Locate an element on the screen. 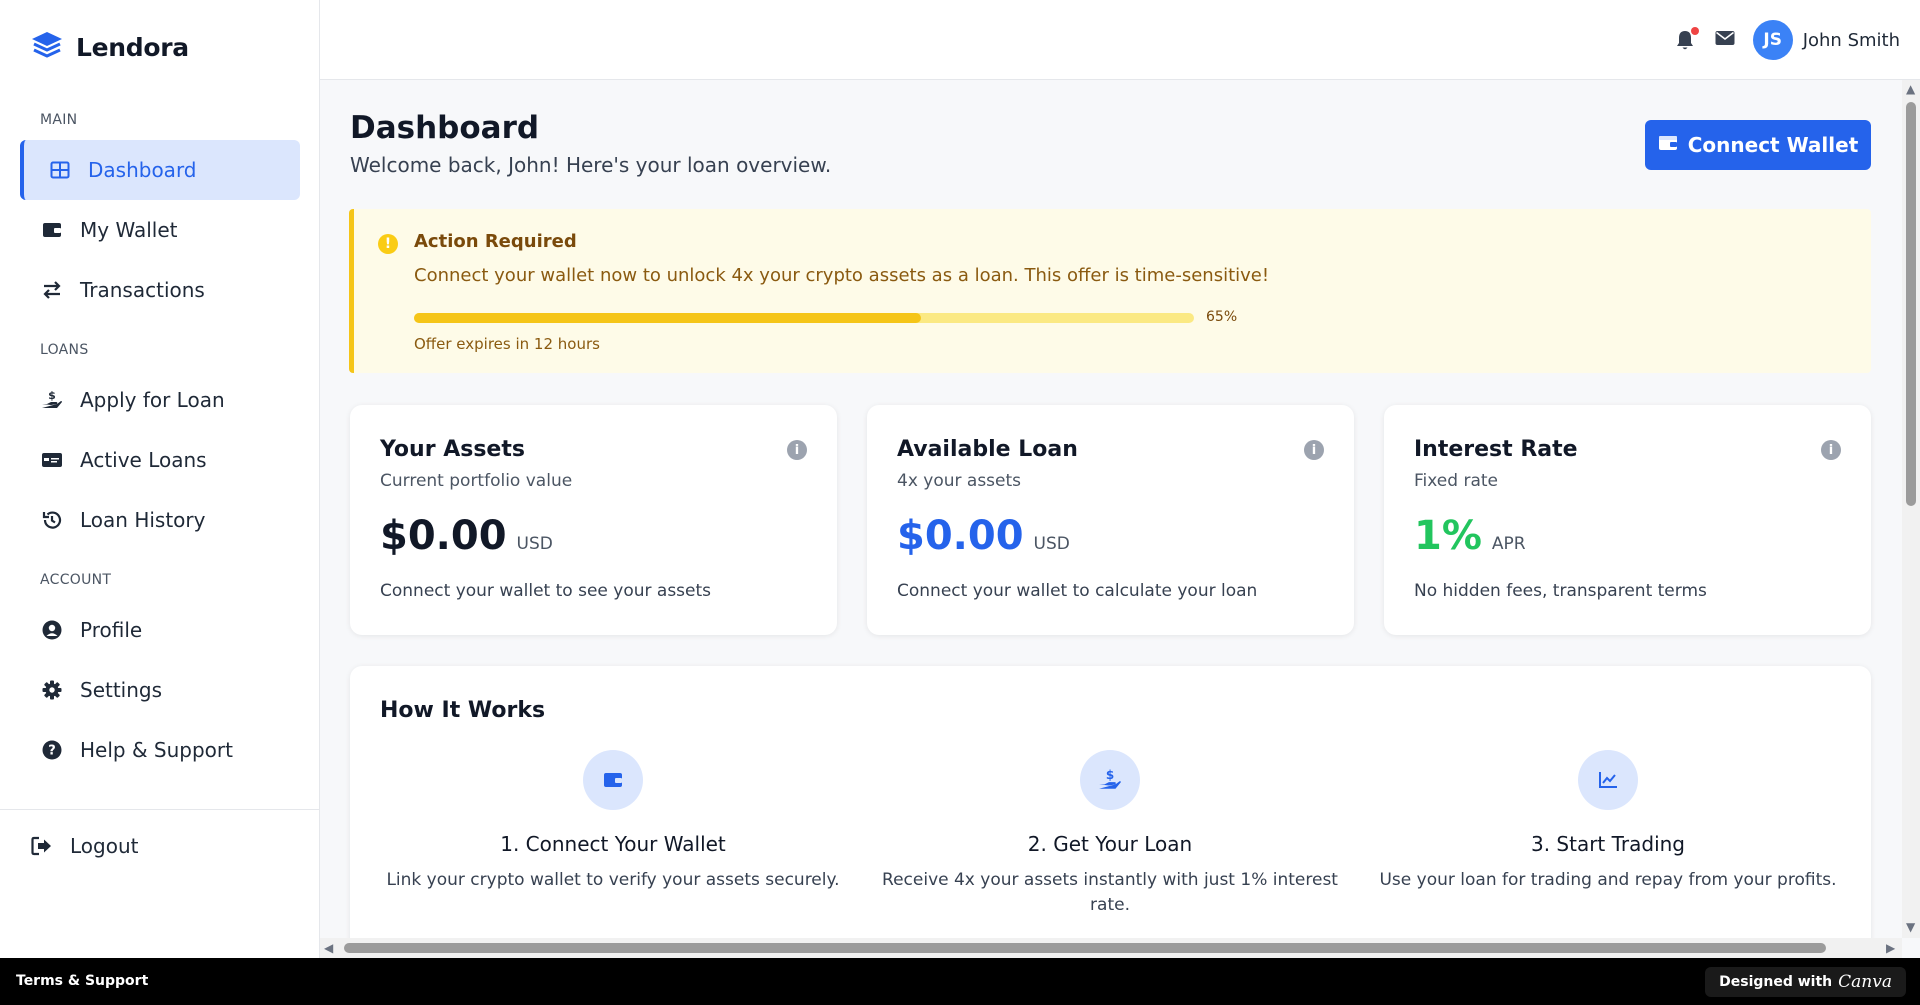  step-title: 1. Connect Your Wallet is located at coordinates (613, 844).